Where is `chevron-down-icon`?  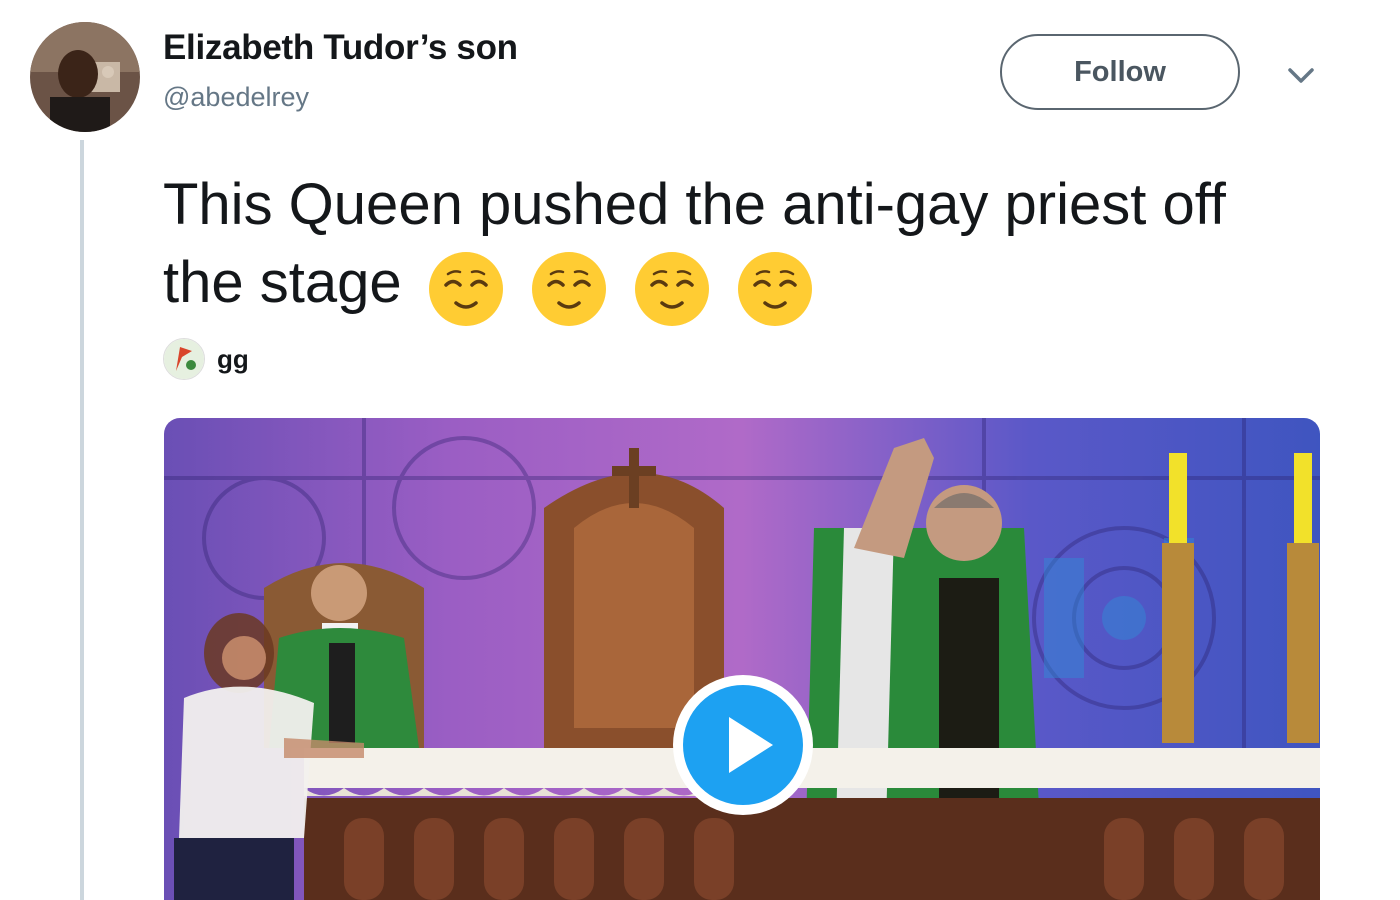
chevron-down-icon is located at coordinates (1301, 75).